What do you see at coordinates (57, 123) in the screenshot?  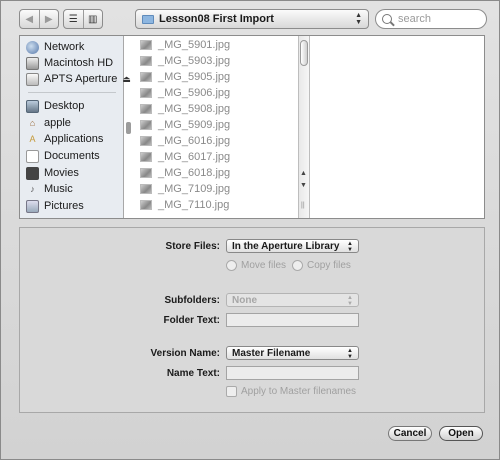 I see `sidebar-item-label: apple` at bounding box center [57, 123].